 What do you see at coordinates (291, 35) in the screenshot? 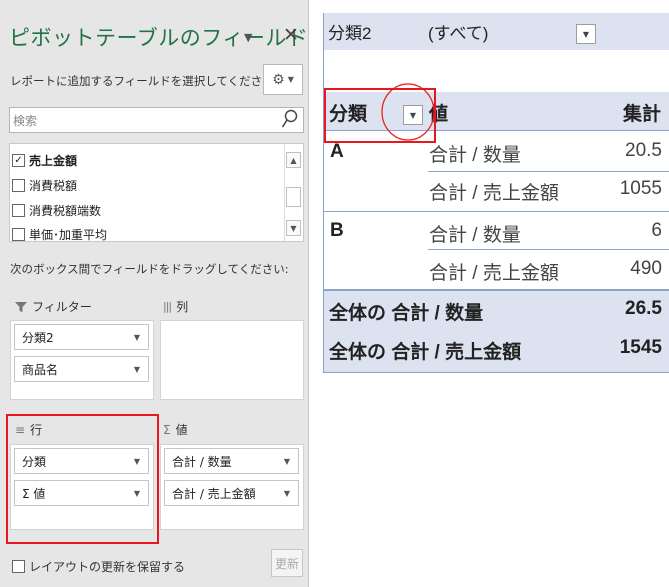
I see `close-icon: ✕` at bounding box center [291, 35].